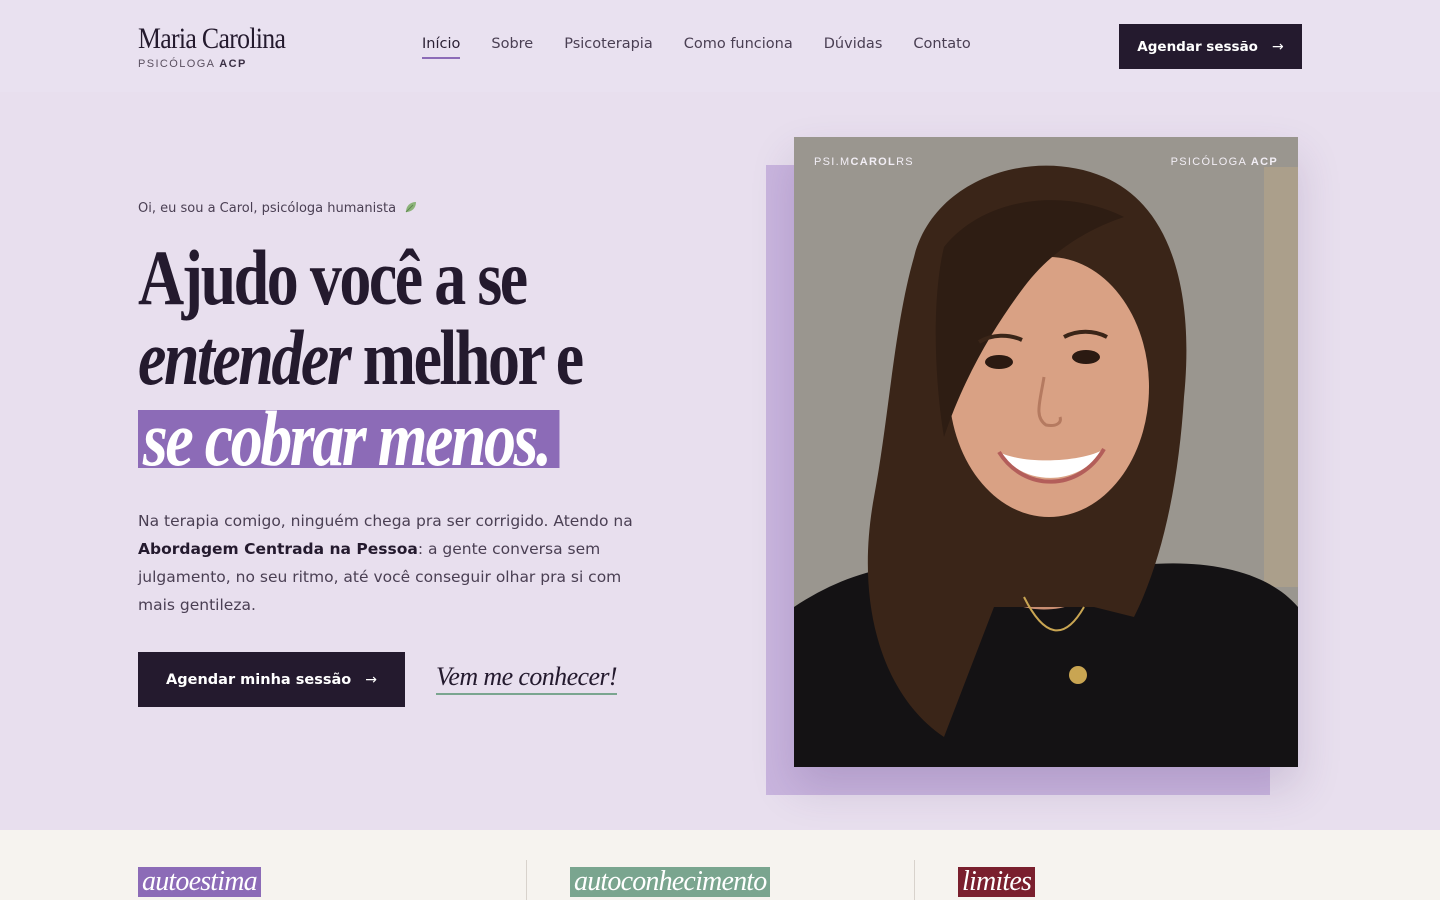 The width and height of the screenshot is (1440, 900). What do you see at coordinates (212, 38) in the screenshot?
I see `brand-name: Maria Carolina` at bounding box center [212, 38].